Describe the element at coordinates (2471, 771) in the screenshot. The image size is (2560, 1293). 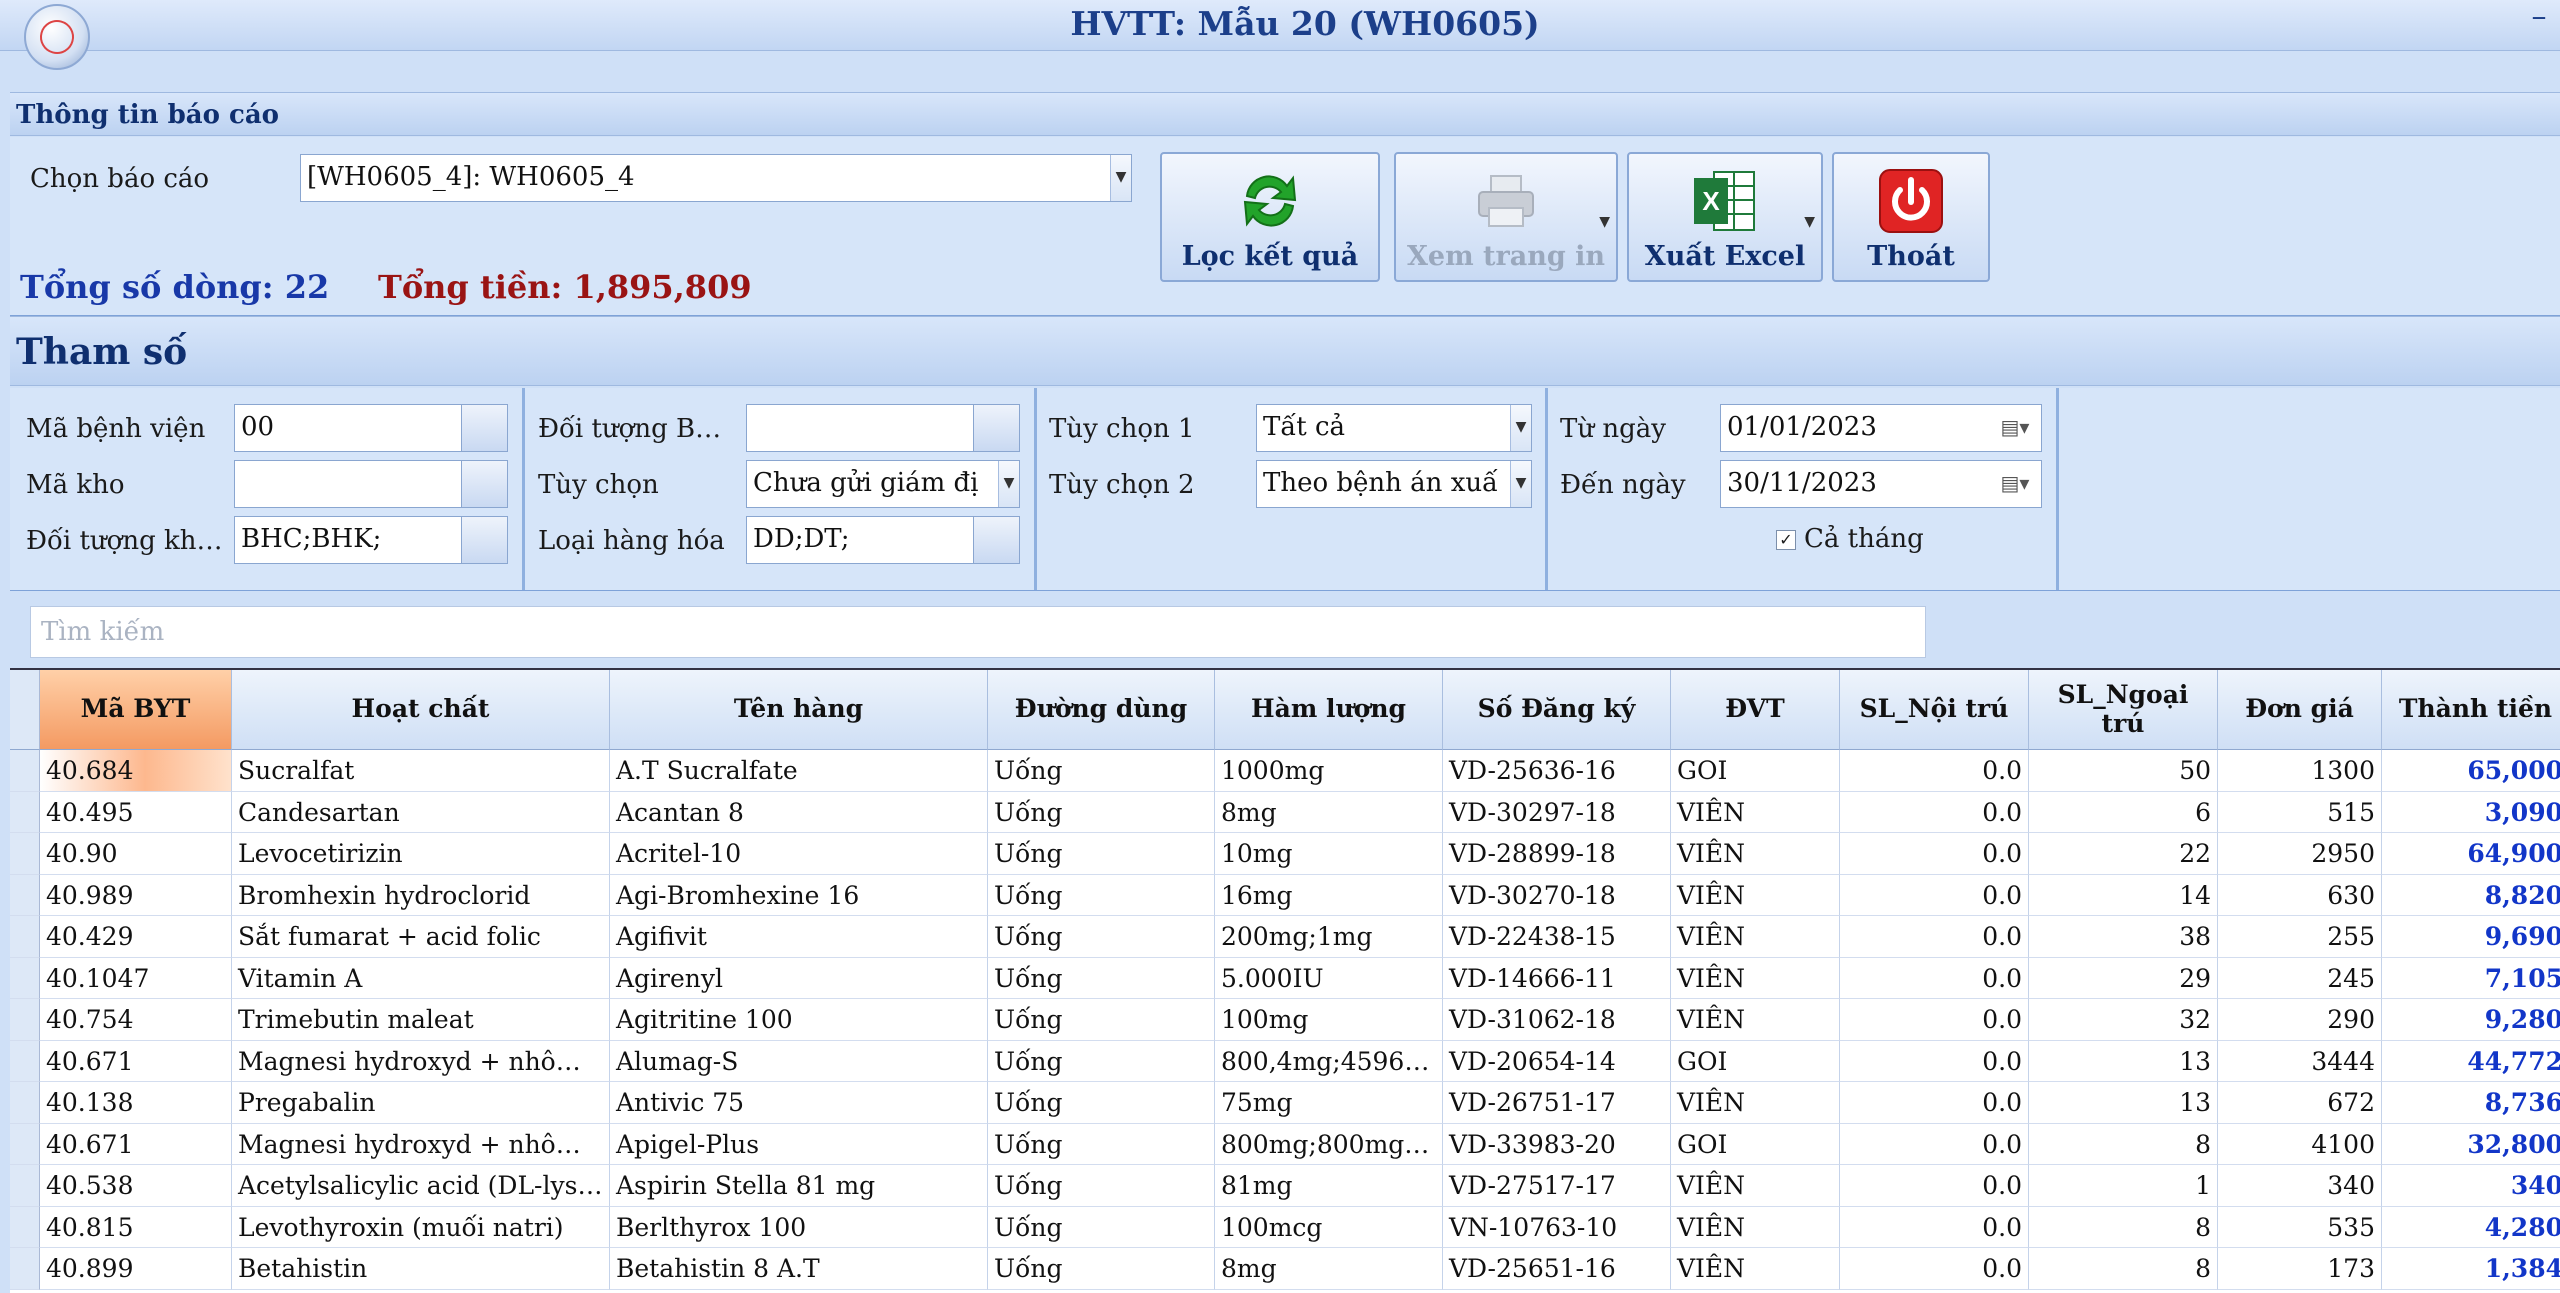
I see `cell-amount: 65,000` at that location.